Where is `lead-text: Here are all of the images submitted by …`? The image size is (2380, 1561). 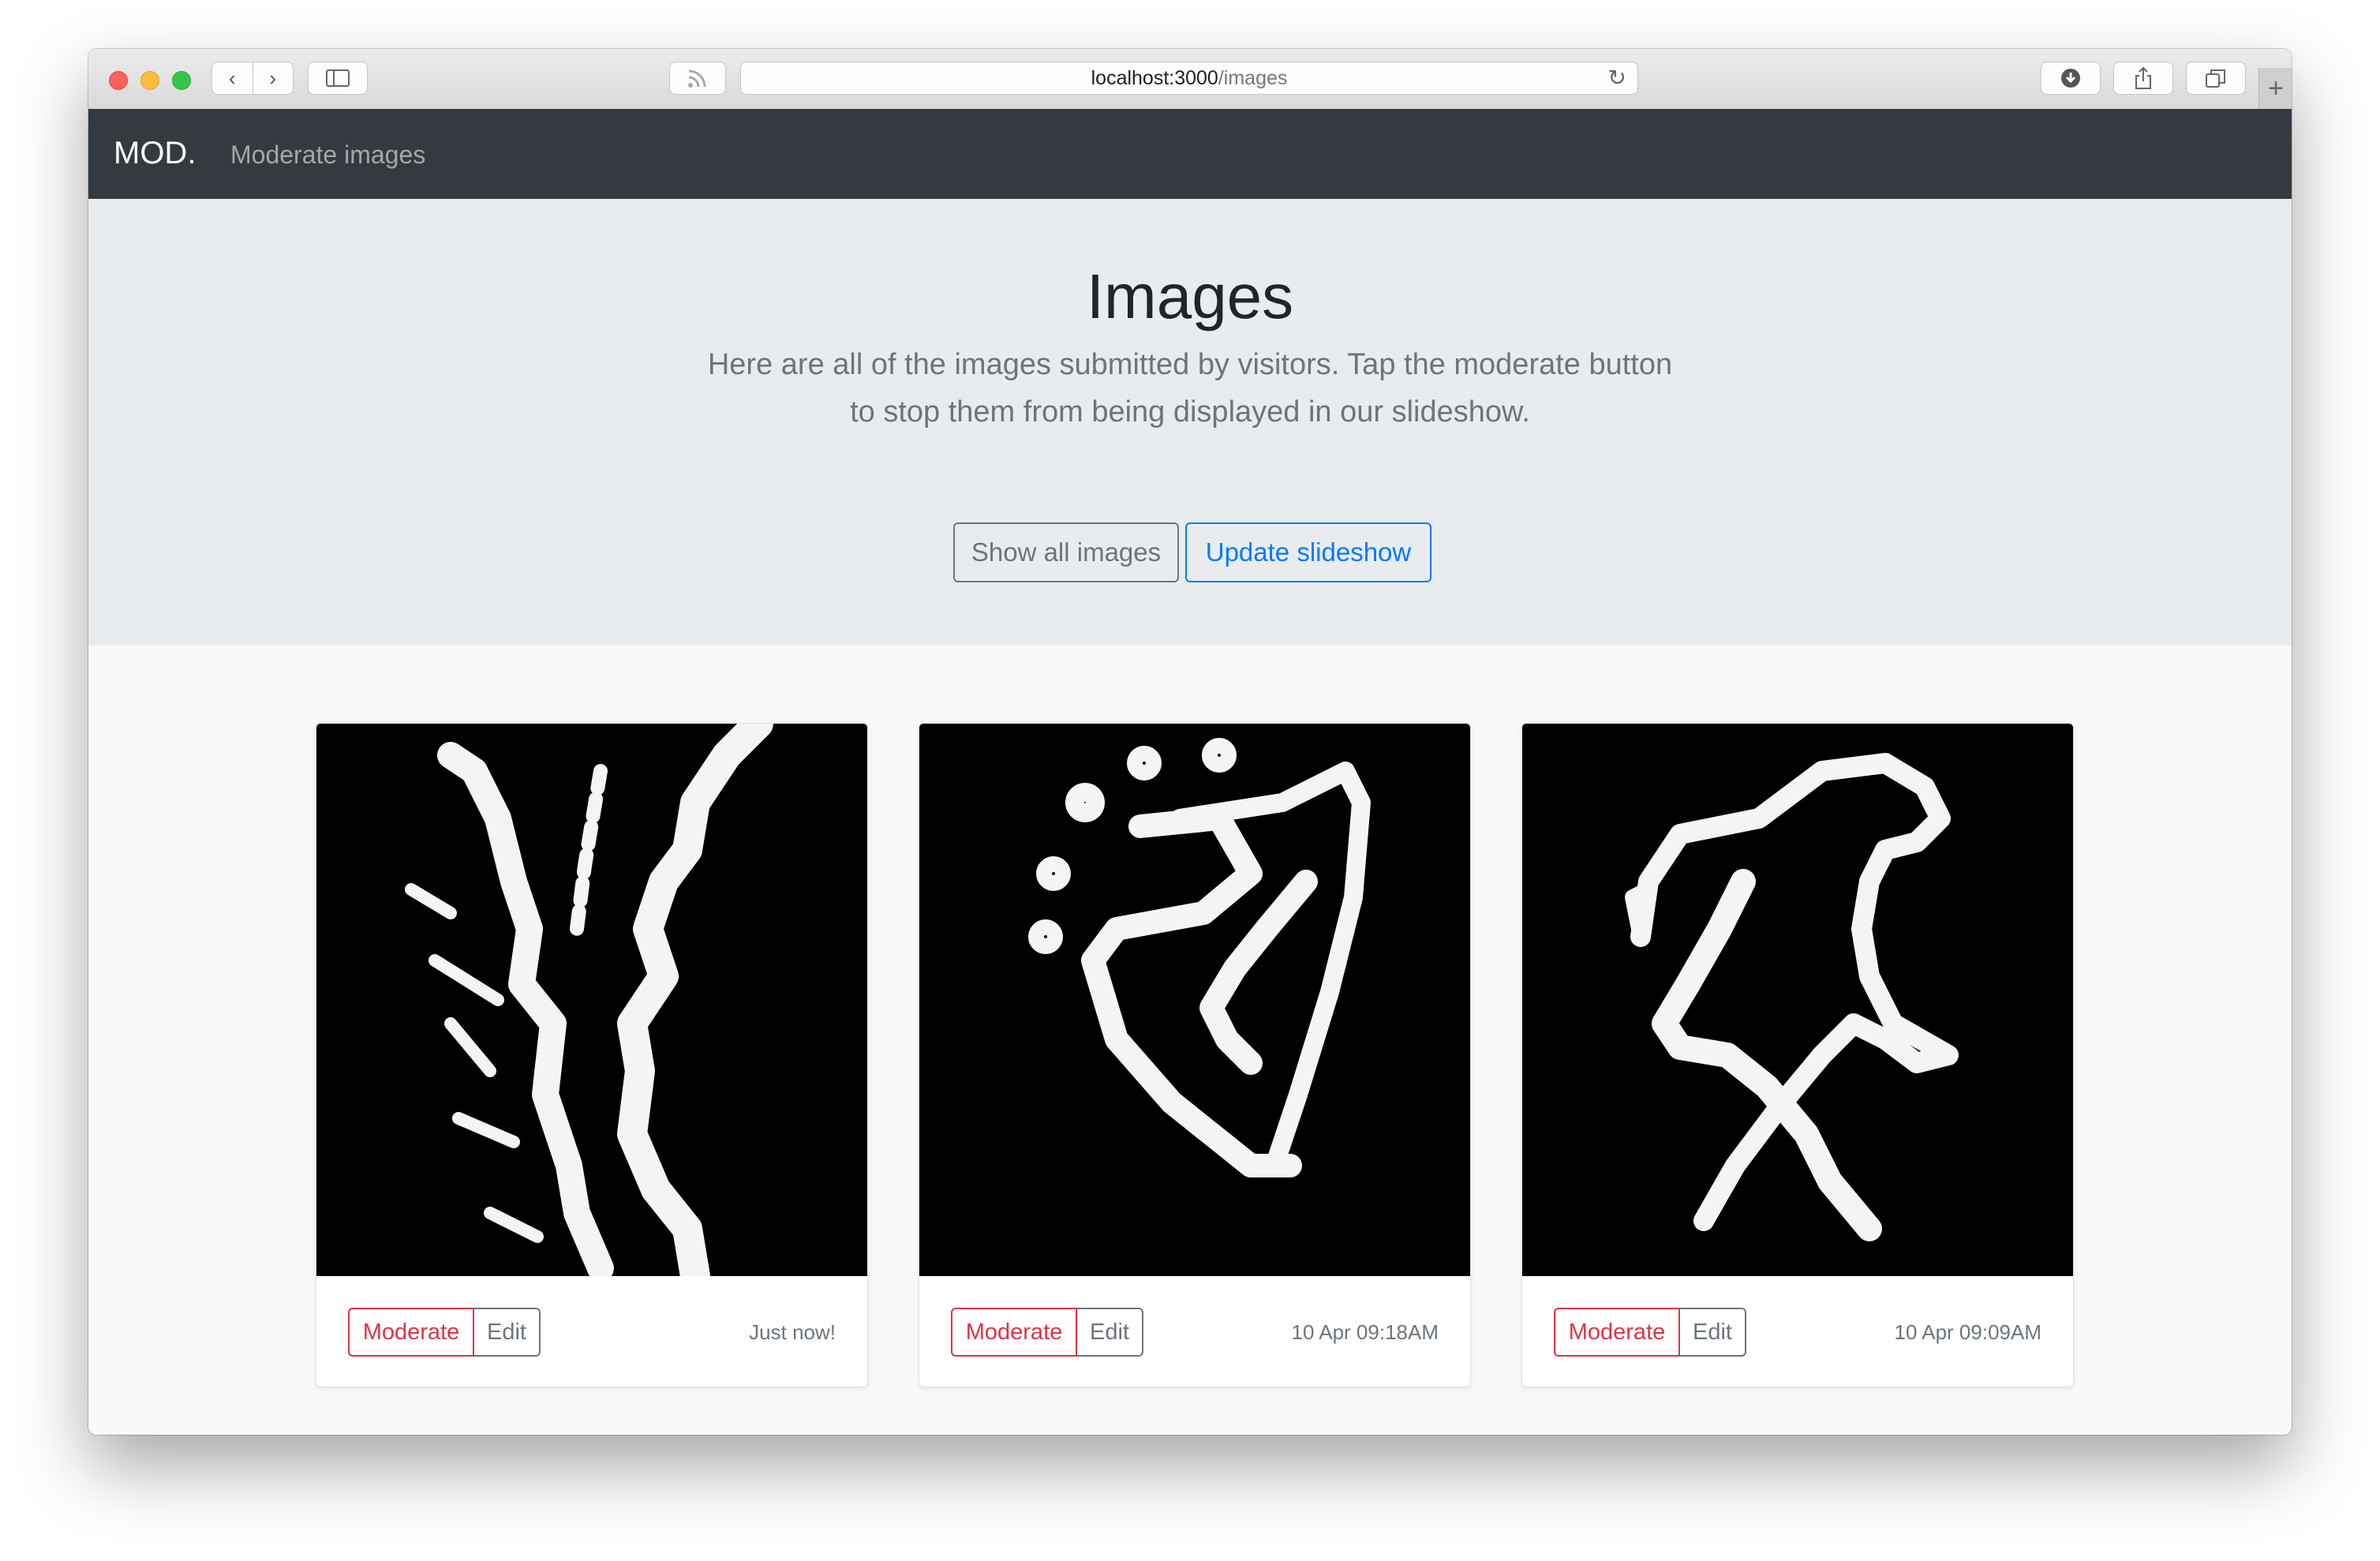 lead-text: Here are all of the images submitted by … is located at coordinates (1190, 388).